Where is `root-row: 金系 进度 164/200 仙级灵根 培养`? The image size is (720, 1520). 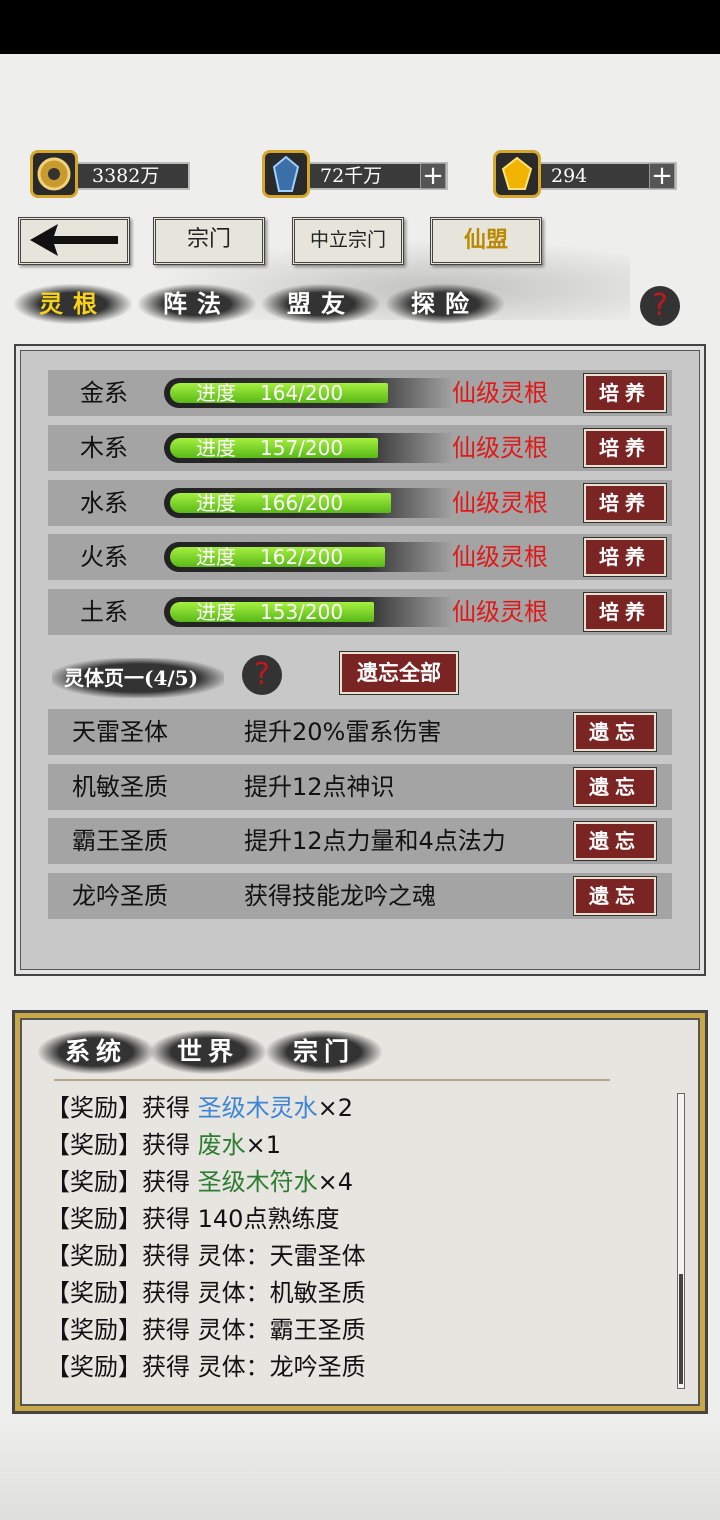
root-row: 金系 进度 164/200 仙级灵根 培养 is located at coordinates (360, 393).